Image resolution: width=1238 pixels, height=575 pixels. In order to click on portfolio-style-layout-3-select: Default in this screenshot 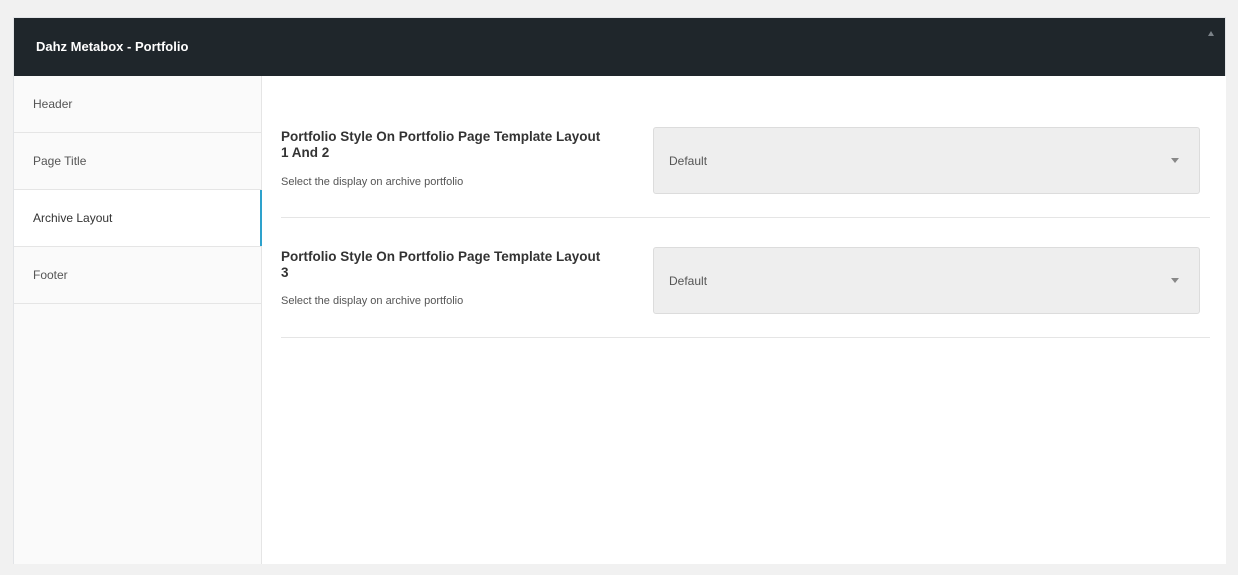, I will do `click(926, 280)`.